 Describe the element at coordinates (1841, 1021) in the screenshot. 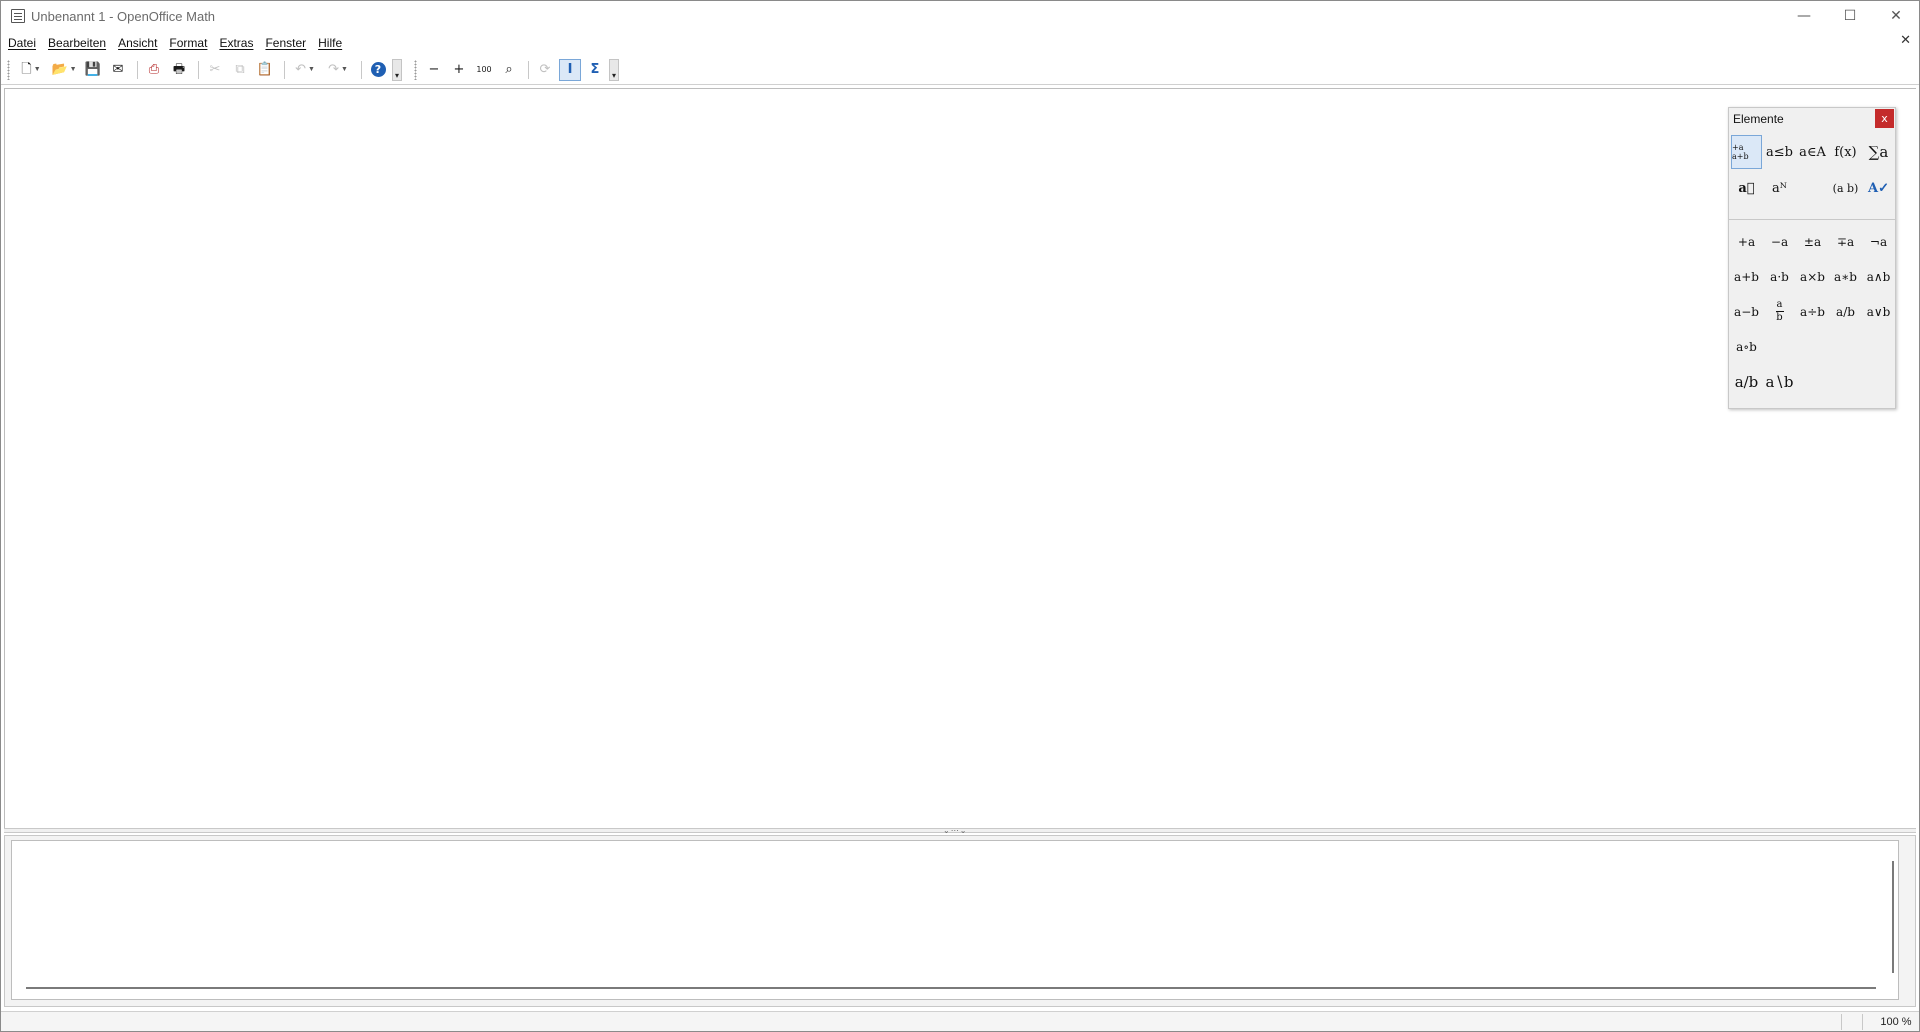

I see `status-separator` at that location.